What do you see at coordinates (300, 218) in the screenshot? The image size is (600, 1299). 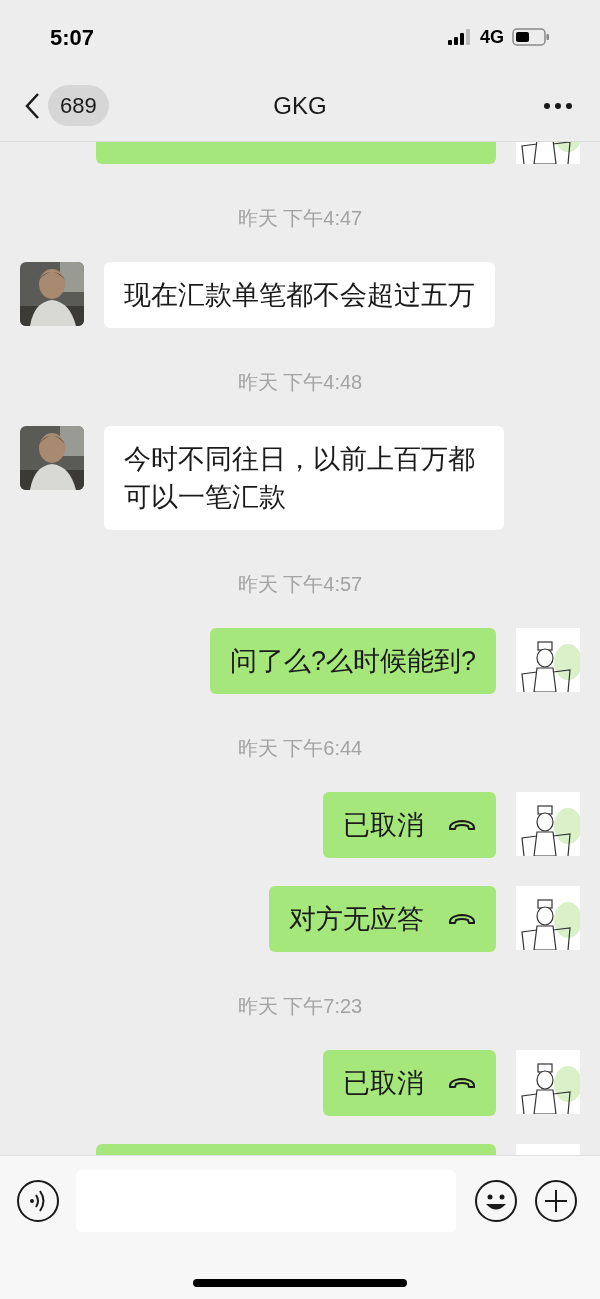 I see `timestamp: 昨天 下午4:47` at bounding box center [300, 218].